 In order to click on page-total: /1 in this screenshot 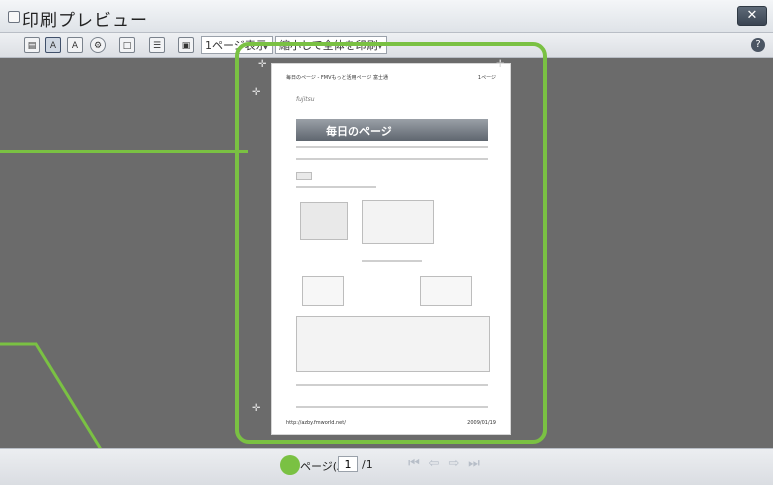, I will do `click(367, 464)`.